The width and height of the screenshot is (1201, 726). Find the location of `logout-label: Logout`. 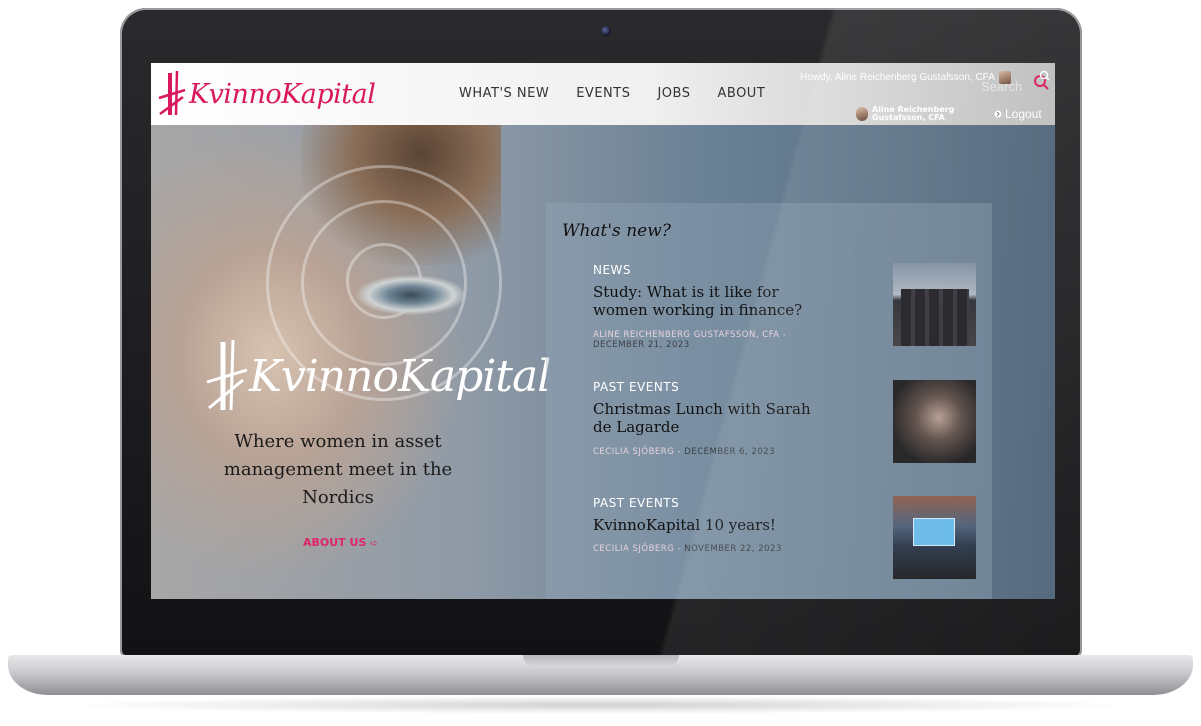

logout-label: Logout is located at coordinates (1023, 114).